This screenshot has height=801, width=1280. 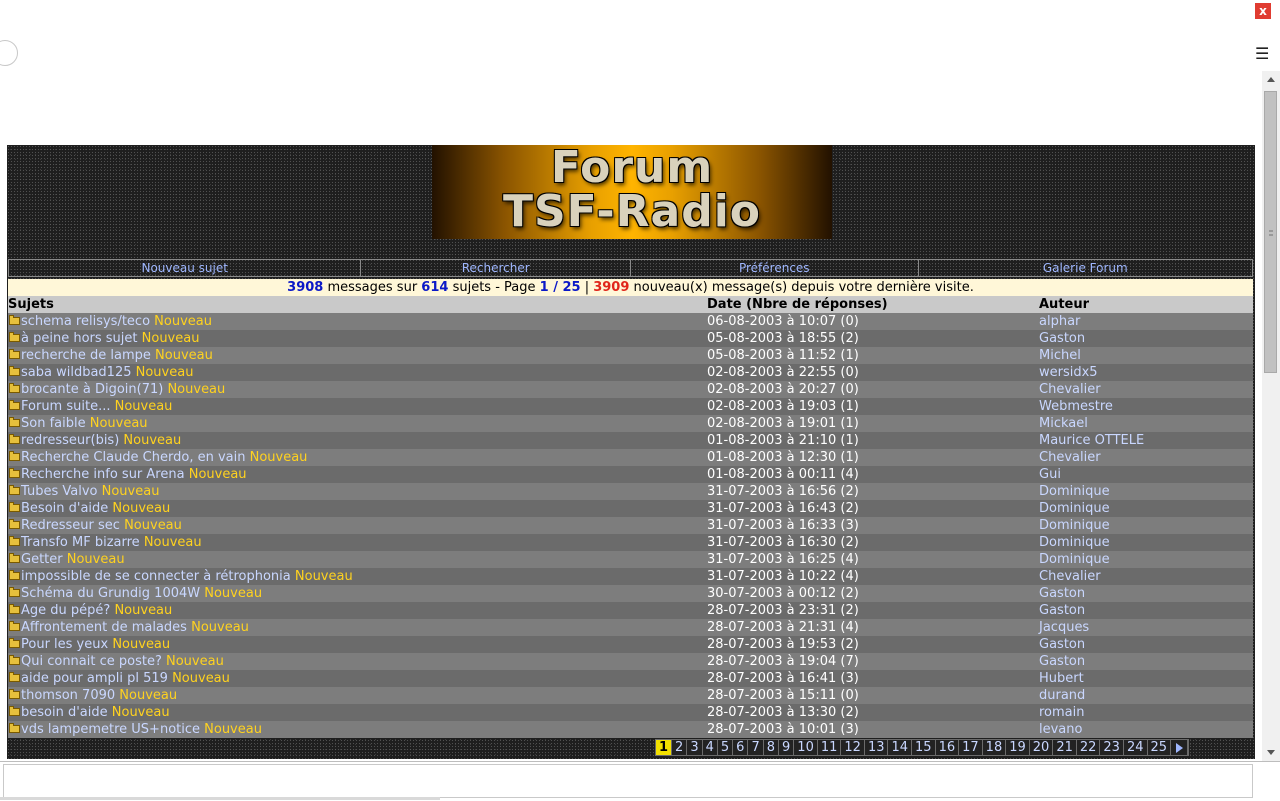 What do you see at coordinates (1270, 232) in the screenshot?
I see `scrollbar-thumb` at bounding box center [1270, 232].